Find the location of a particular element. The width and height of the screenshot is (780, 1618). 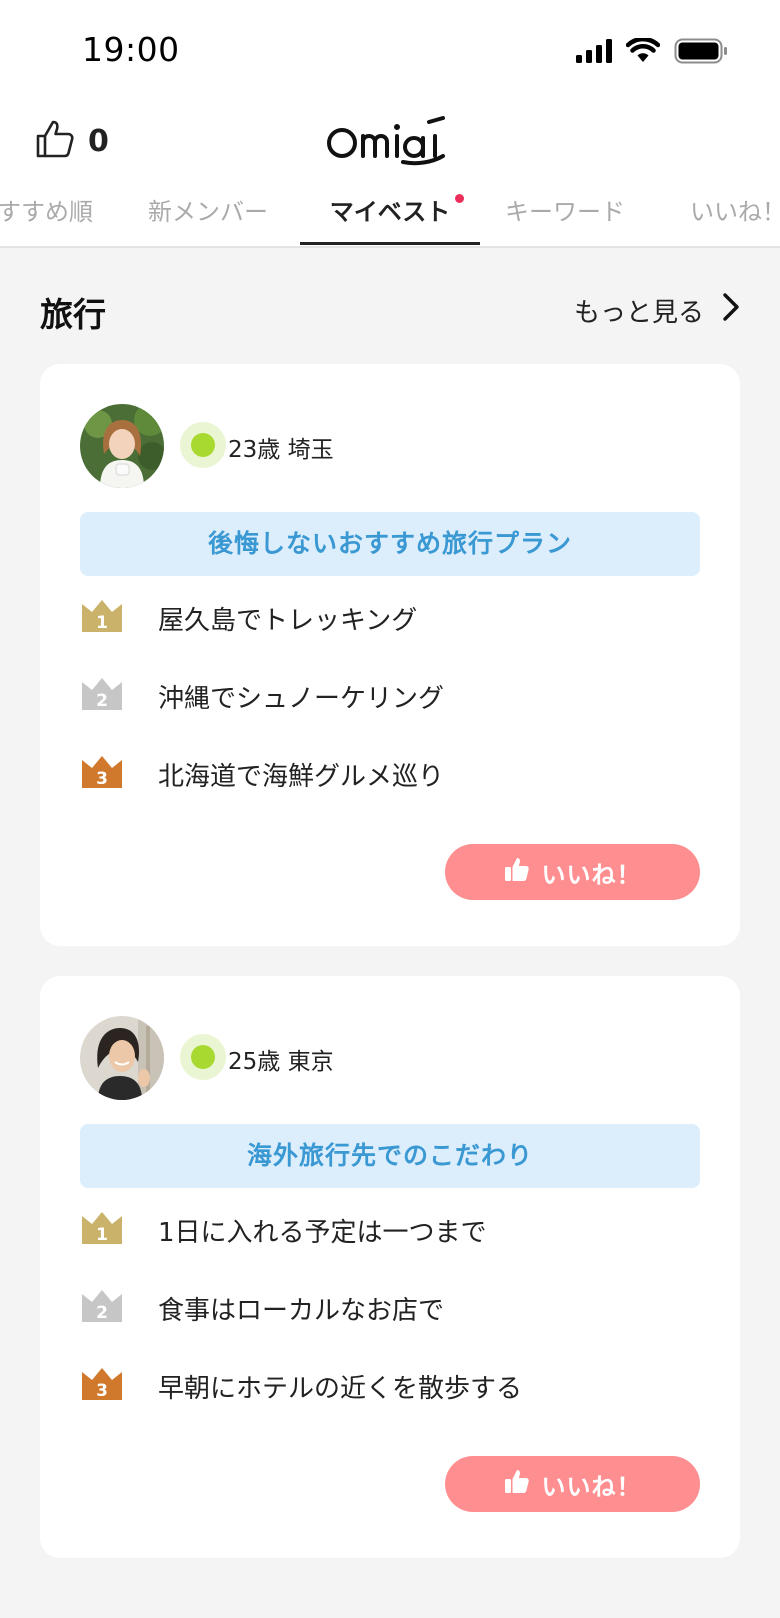

likes-count: 0 is located at coordinates (98, 141).